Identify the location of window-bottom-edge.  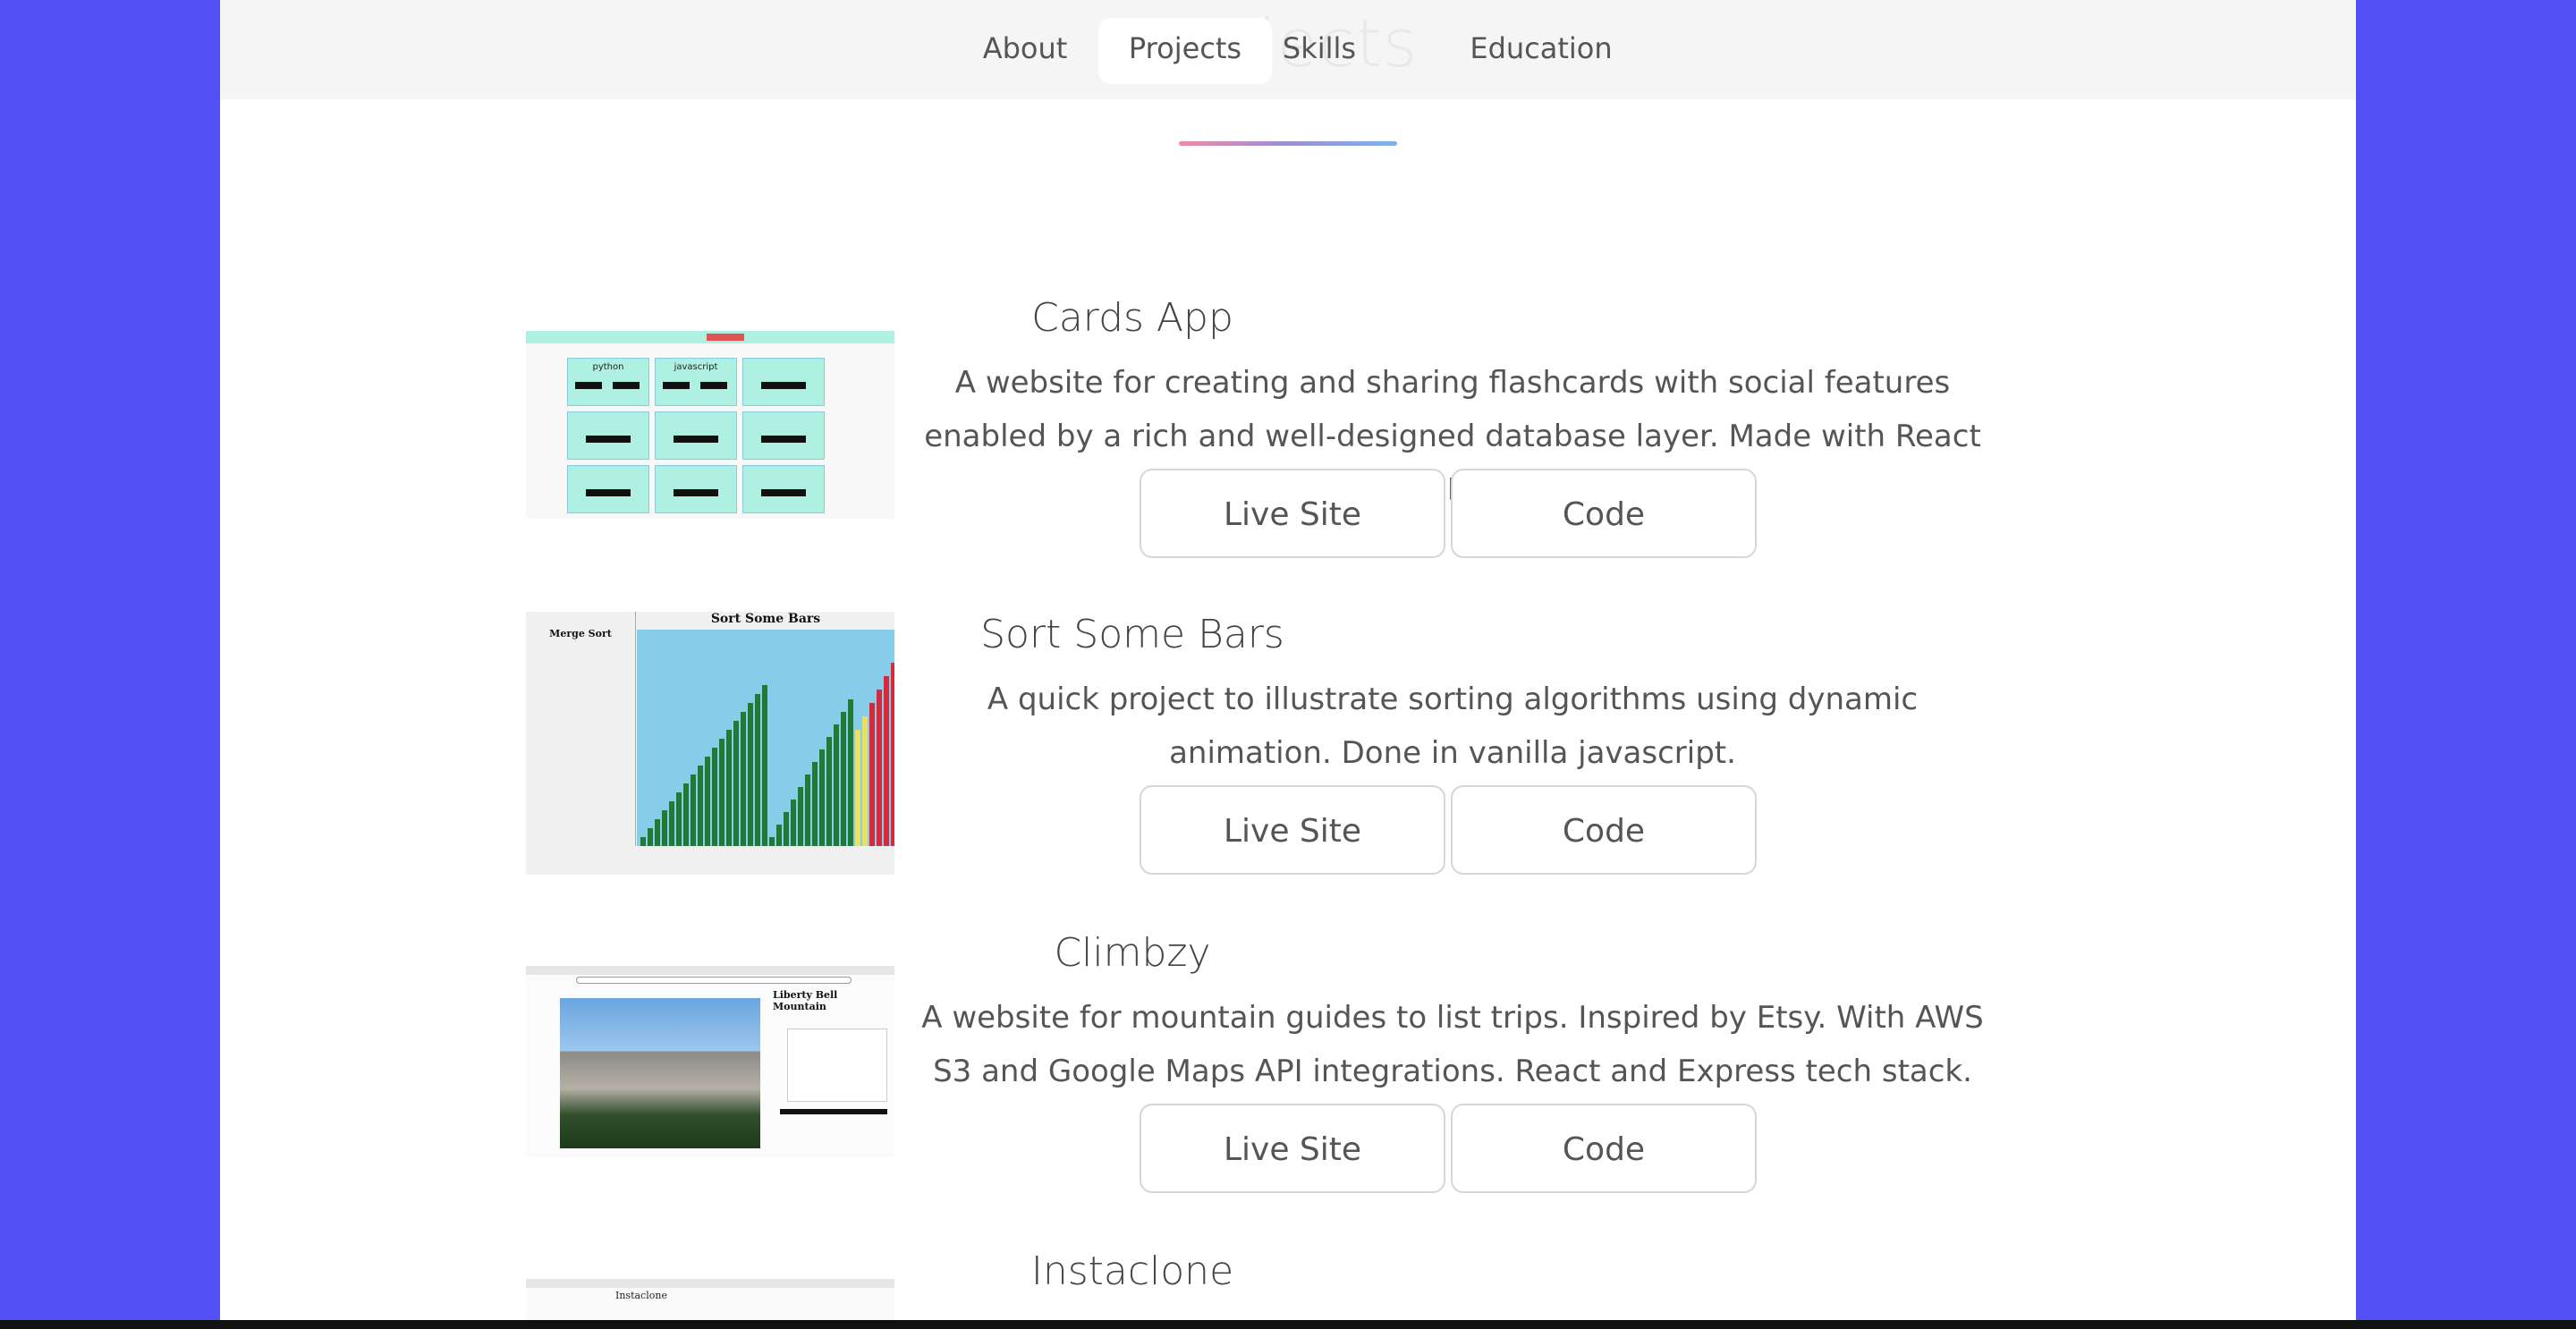
(1288, 1324).